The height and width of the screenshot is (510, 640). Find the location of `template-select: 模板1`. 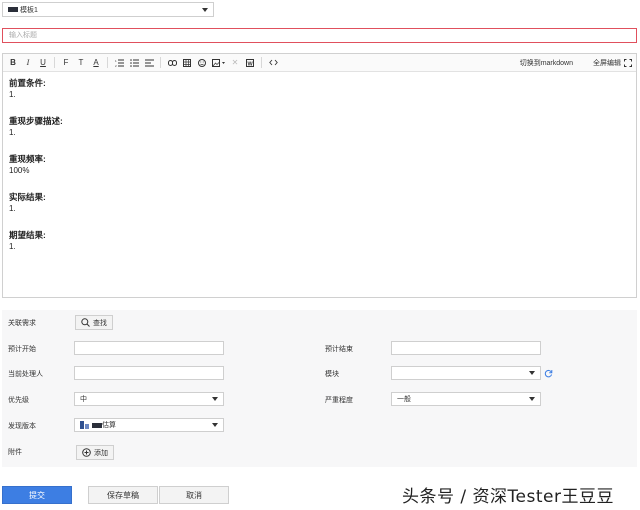

template-select: 模板1 is located at coordinates (108, 9).